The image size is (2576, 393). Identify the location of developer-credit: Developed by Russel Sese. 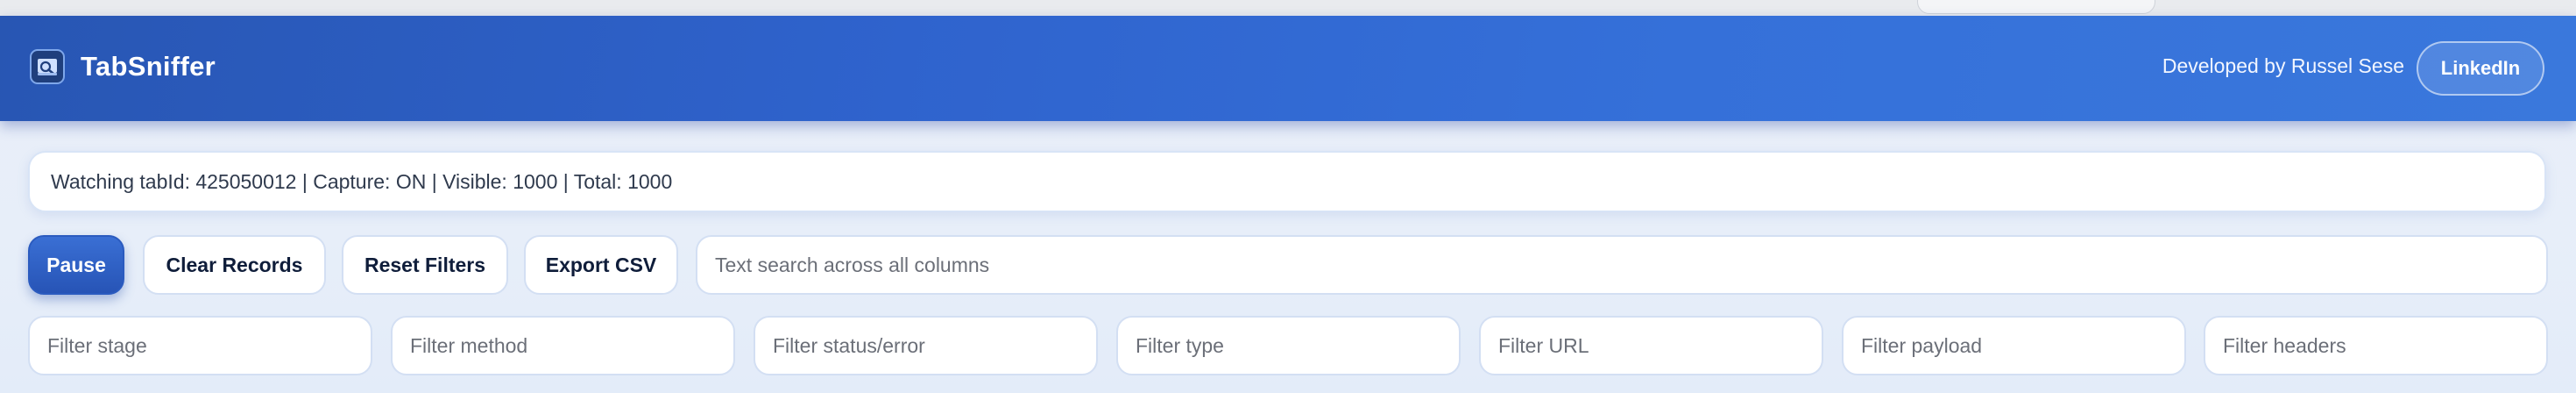
(2283, 66).